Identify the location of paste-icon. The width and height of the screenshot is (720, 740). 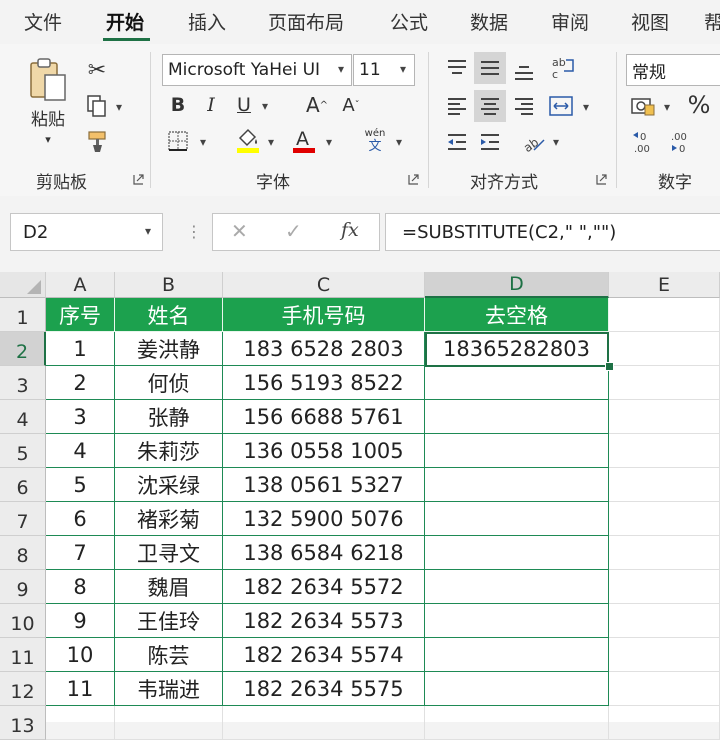
(48, 80).